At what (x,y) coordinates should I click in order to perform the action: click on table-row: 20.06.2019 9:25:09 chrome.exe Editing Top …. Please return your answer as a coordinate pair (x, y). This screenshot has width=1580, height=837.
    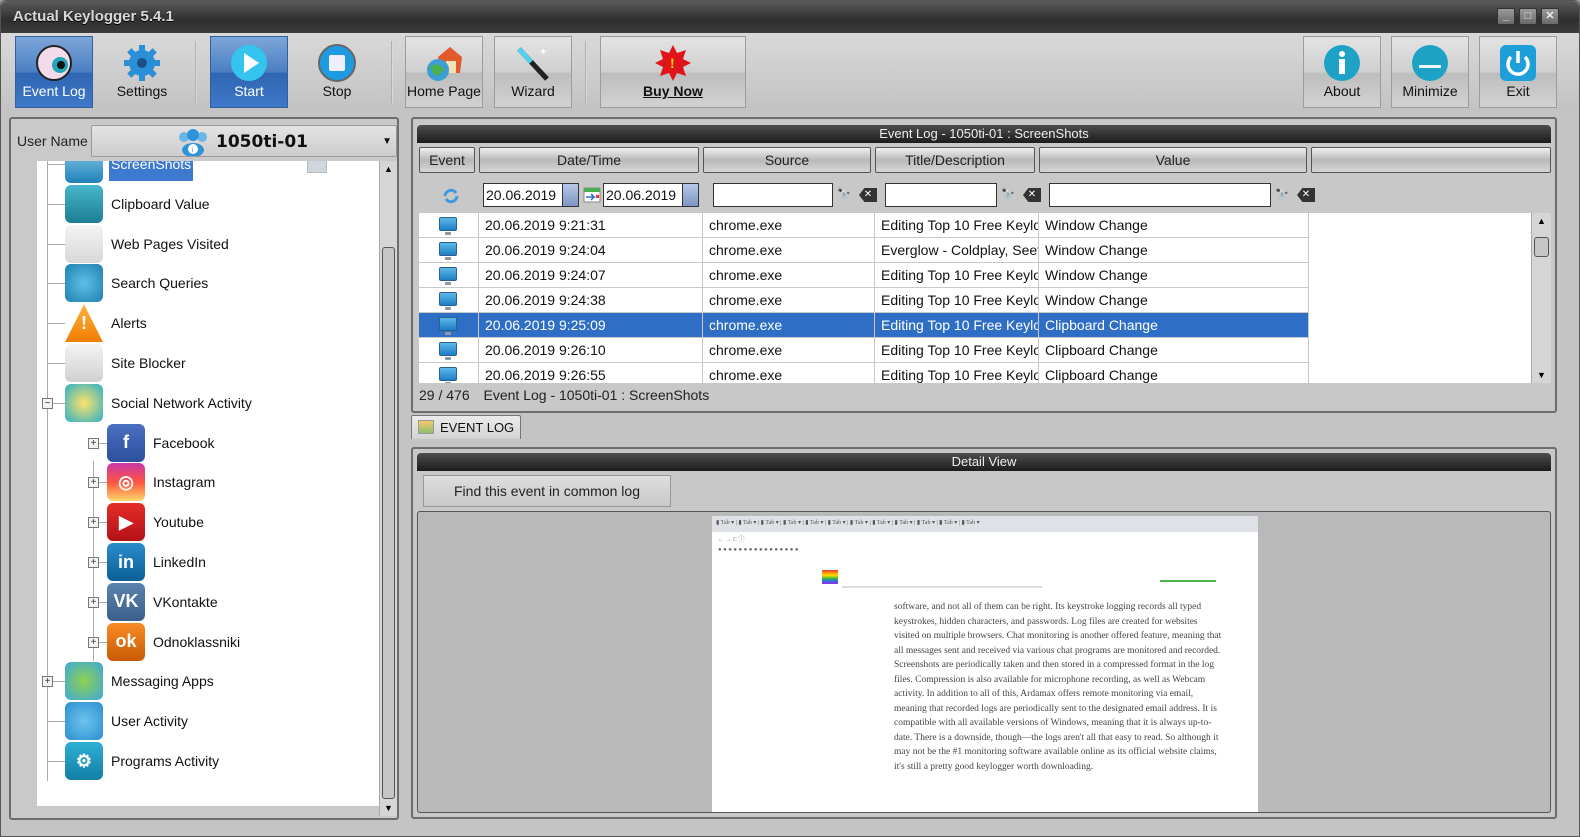
    Looking at the image, I should click on (864, 325).